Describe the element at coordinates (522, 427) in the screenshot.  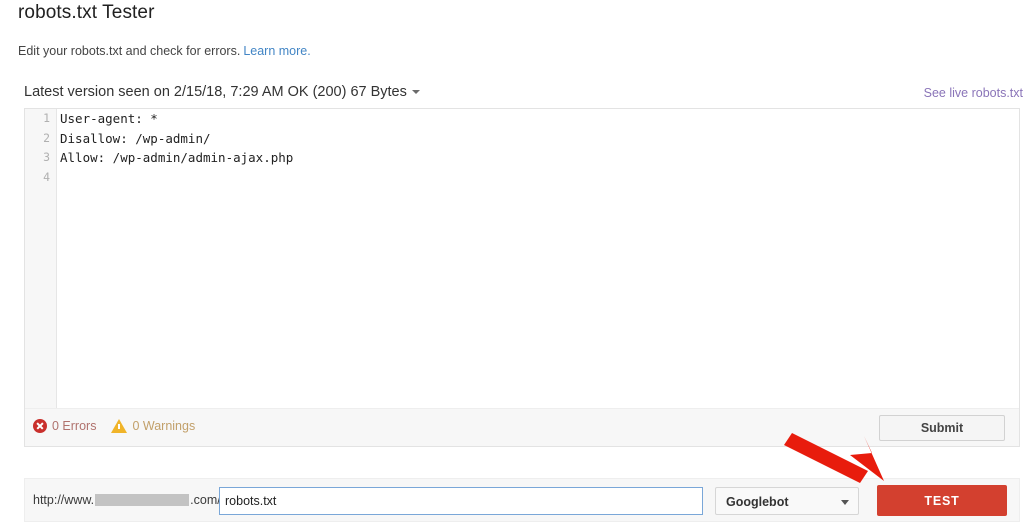
I see `editor-status-bar: 0 Errors 0 Warnings Submit` at that location.